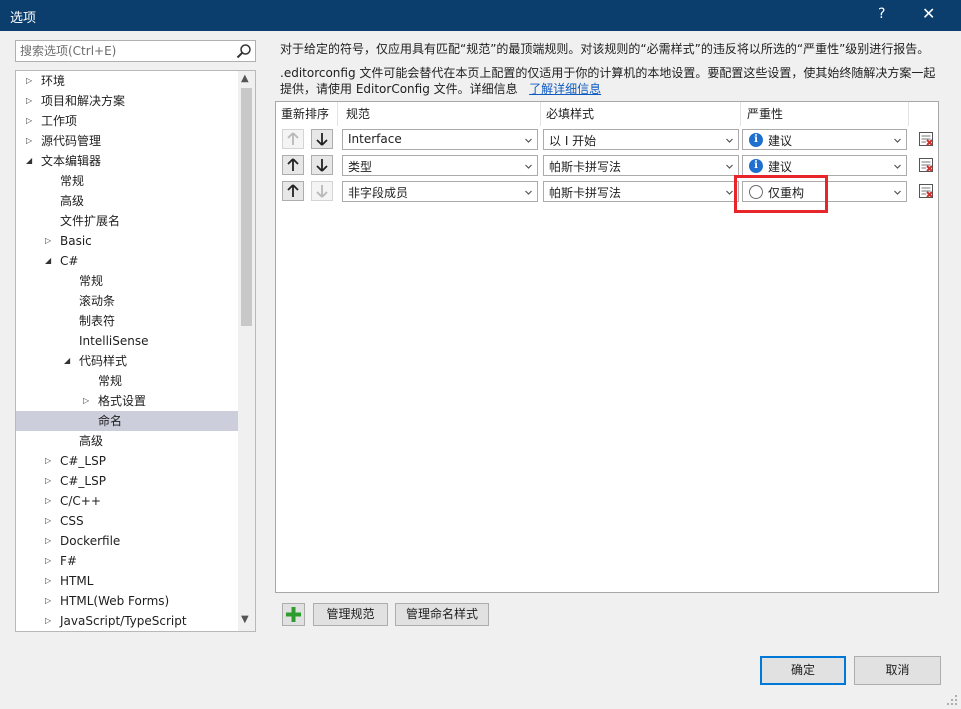 This screenshot has width=961, height=709. I want to click on add-rule-button, so click(293, 614).